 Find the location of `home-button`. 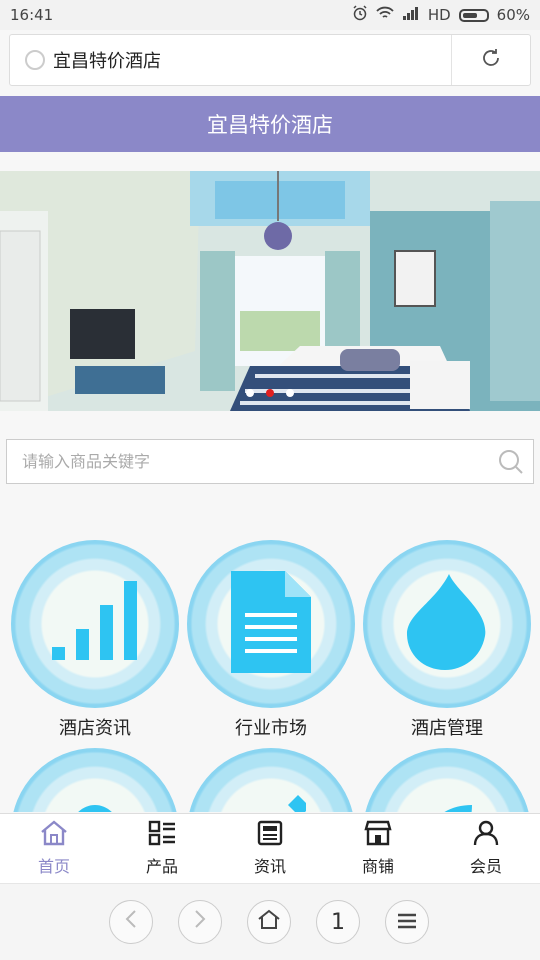

home-button is located at coordinates (269, 922).